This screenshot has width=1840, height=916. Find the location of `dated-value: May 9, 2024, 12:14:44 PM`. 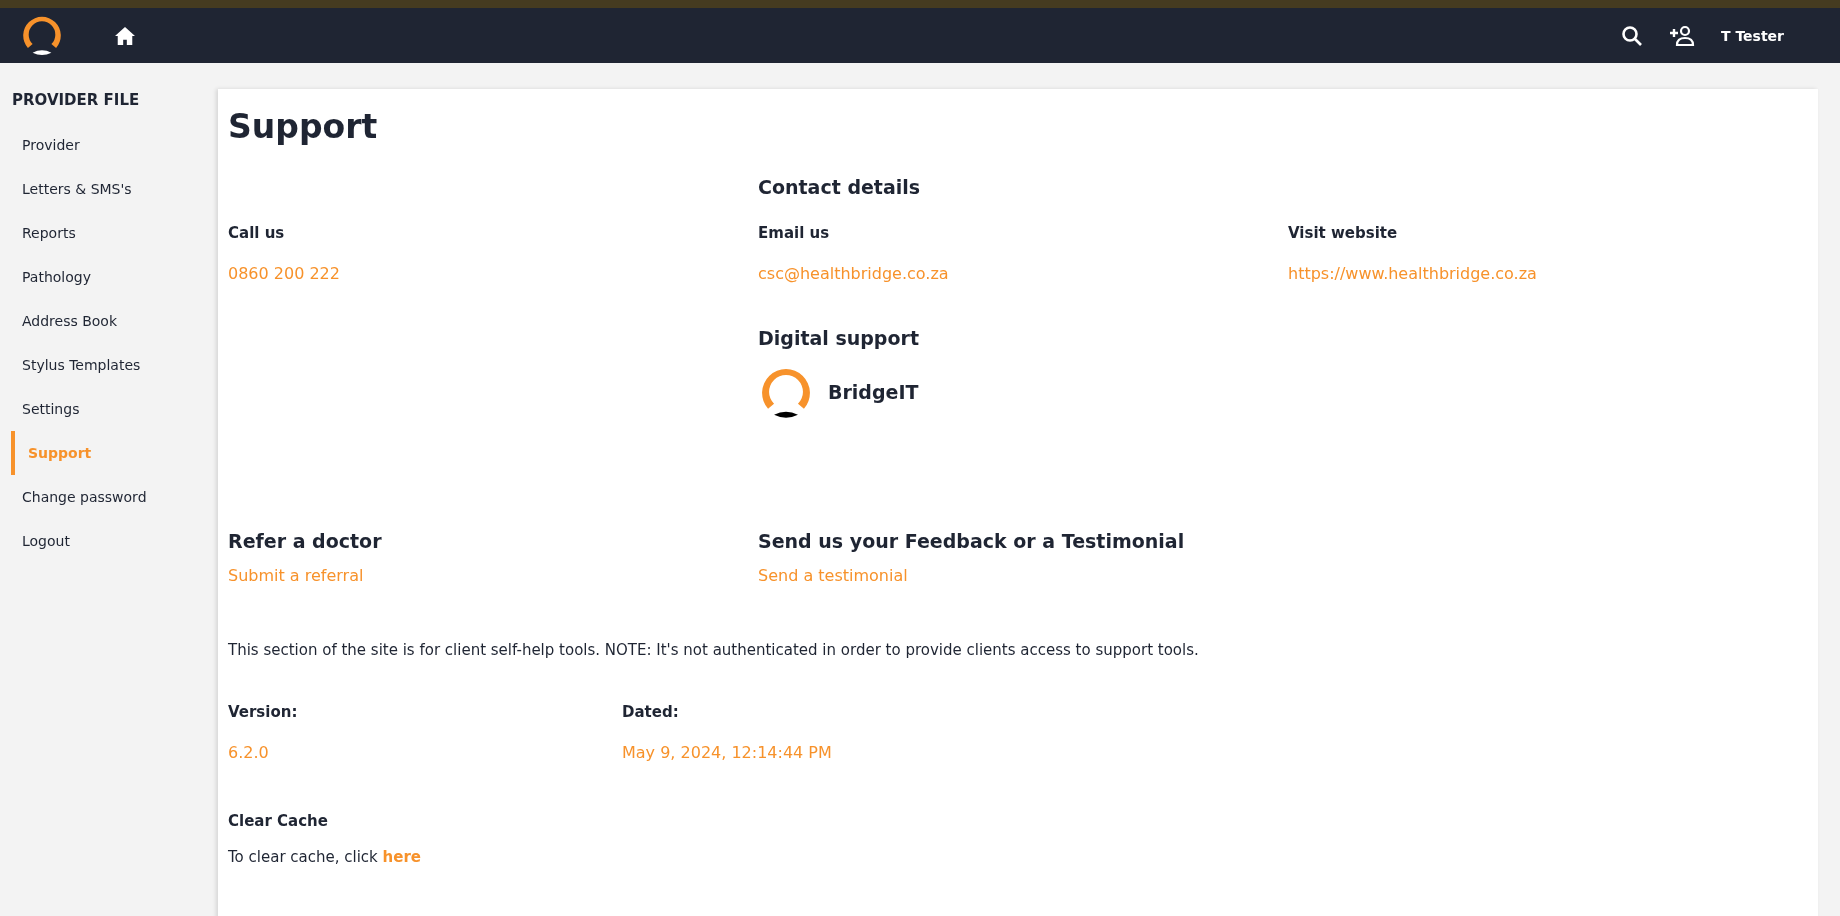

dated-value: May 9, 2024, 12:14:44 PM is located at coordinates (727, 752).